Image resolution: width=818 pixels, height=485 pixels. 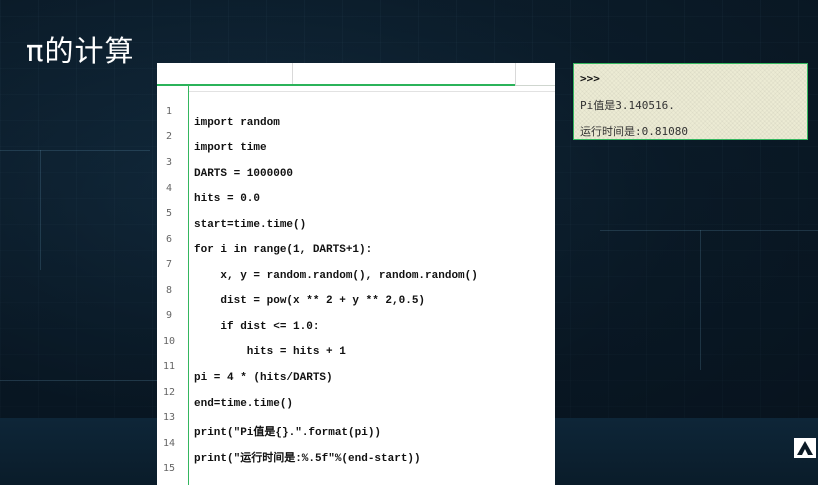 I want to click on line-number: 7, so click(x=169, y=264).